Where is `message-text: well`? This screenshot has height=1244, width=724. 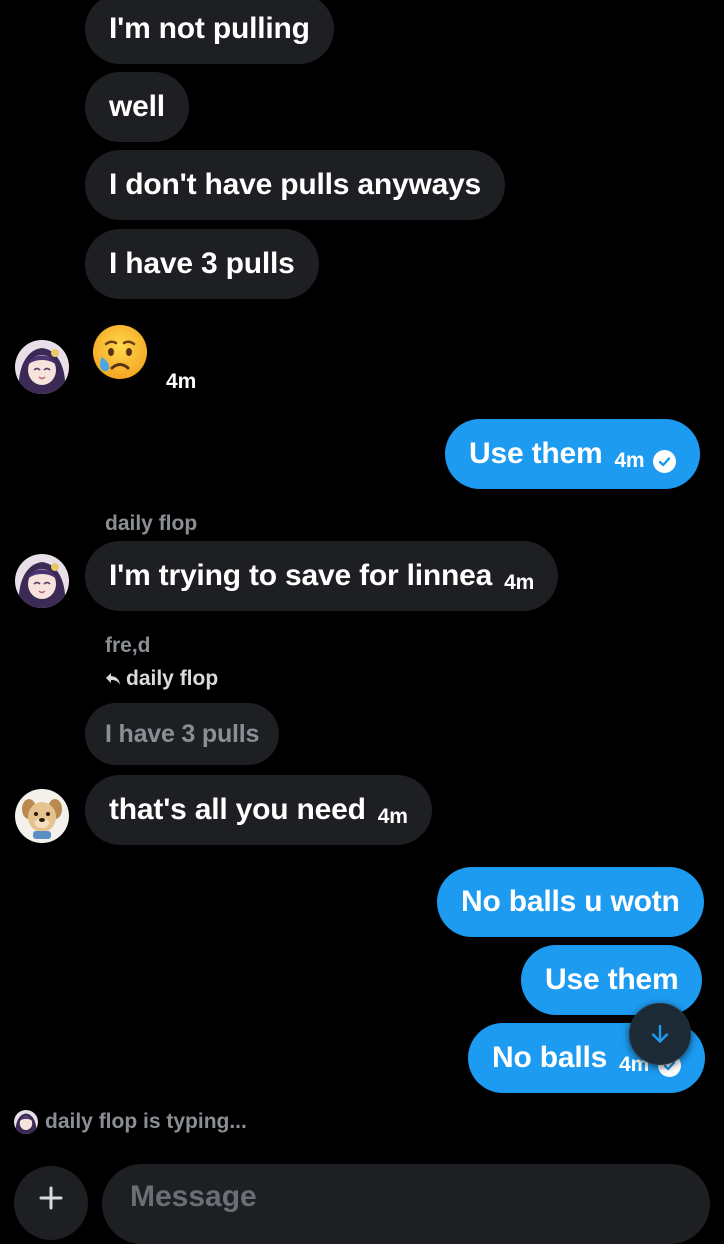 message-text: well is located at coordinates (137, 106).